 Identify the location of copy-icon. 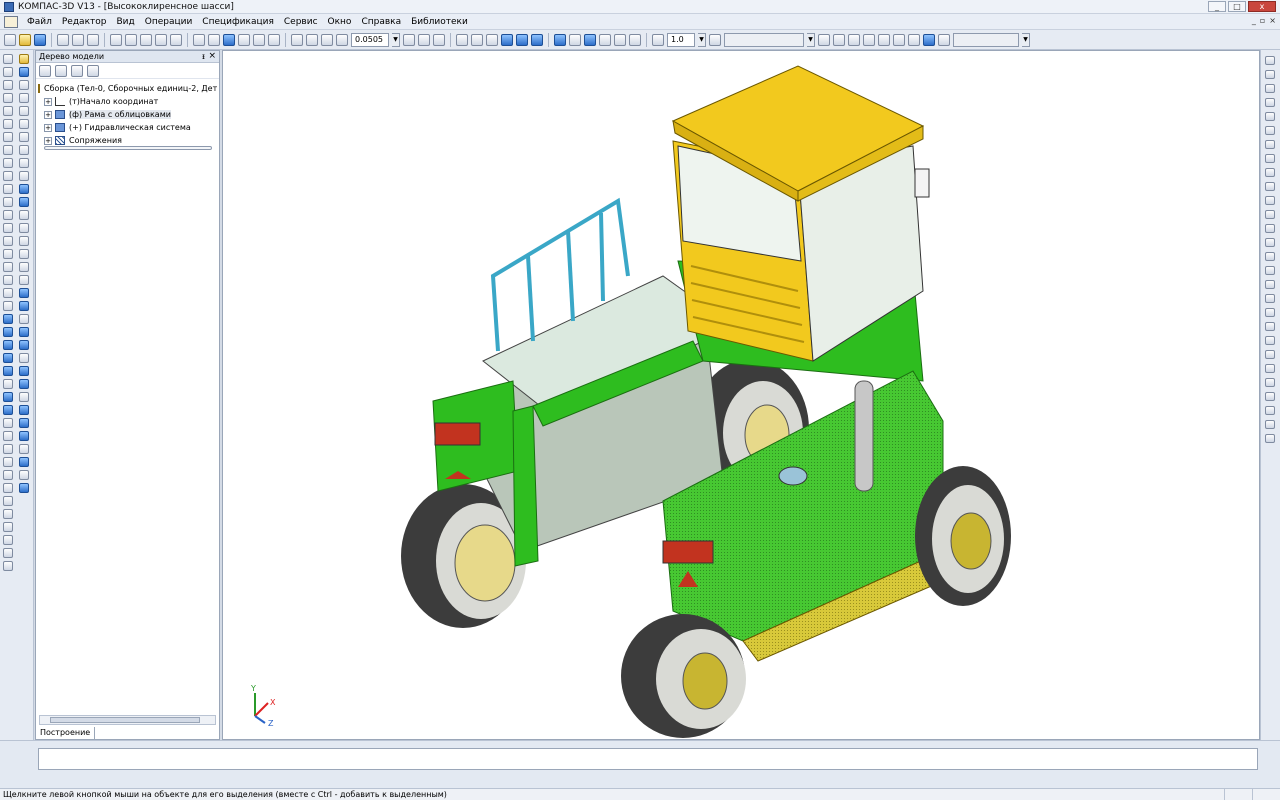
(131, 39).